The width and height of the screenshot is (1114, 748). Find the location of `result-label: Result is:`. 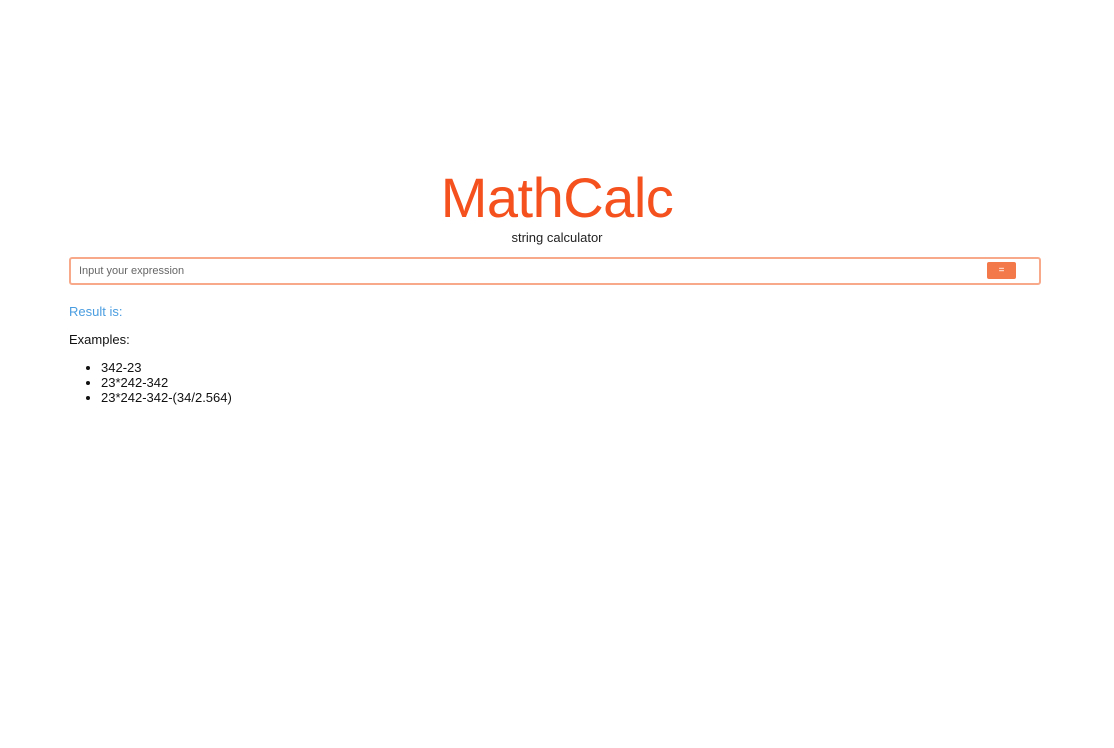

result-label: Result is: is located at coordinates (96, 311).